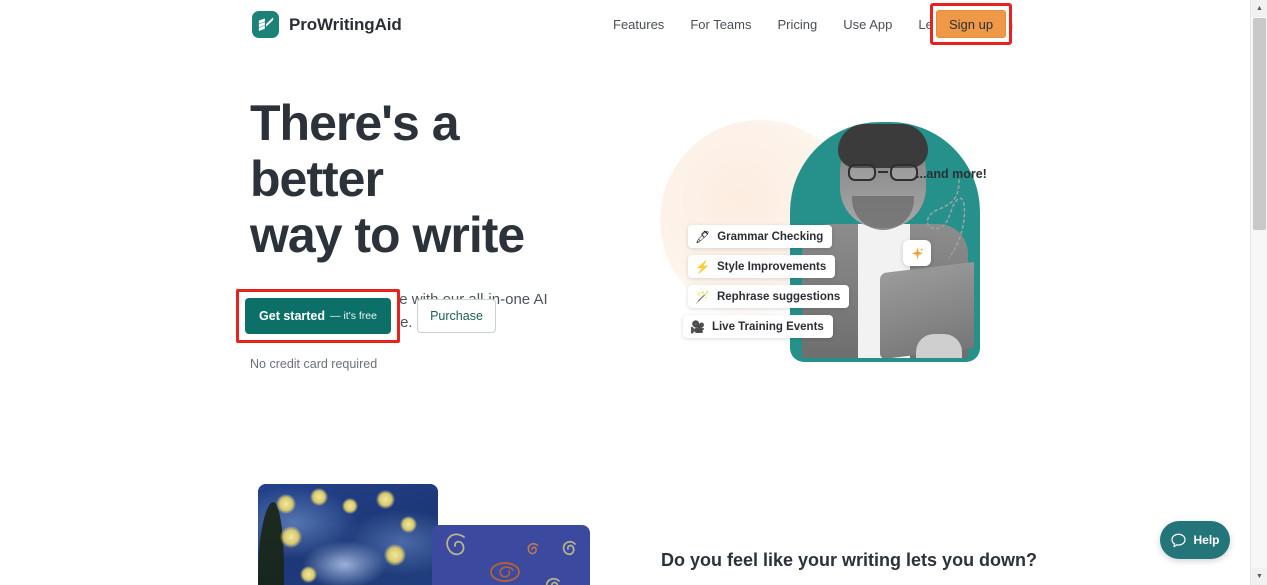 Image resolution: width=1267 pixels, height=585 pixels. I want to click on nav-item-pricing: Pricing, so click(797, 24).